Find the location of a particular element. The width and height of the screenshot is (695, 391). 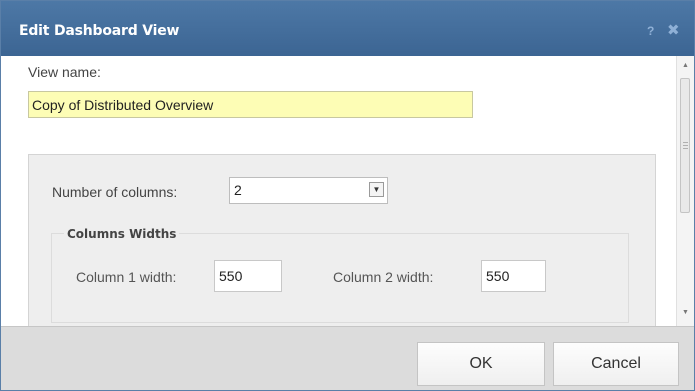

column-2-width-label: Column 2 width: is located at coordinates (383, 277).